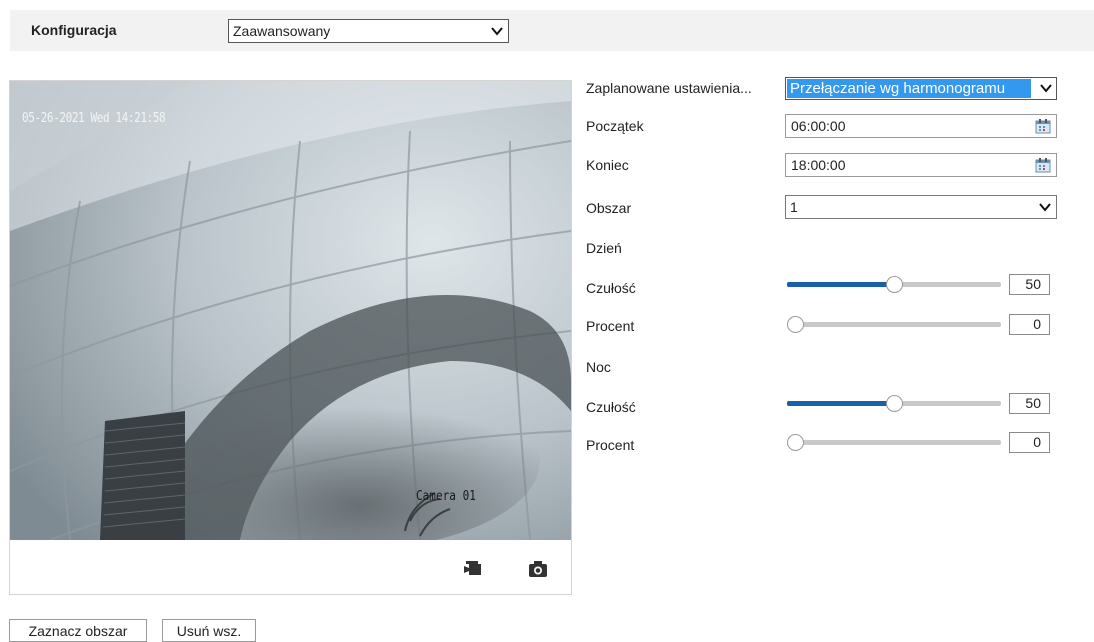 The image size is (1094, 642). What do you see at coordinates (78, 630) in the screenshot?
I see `mark-area-button: Zaznacz obszar` at bounding box center [78, 630].